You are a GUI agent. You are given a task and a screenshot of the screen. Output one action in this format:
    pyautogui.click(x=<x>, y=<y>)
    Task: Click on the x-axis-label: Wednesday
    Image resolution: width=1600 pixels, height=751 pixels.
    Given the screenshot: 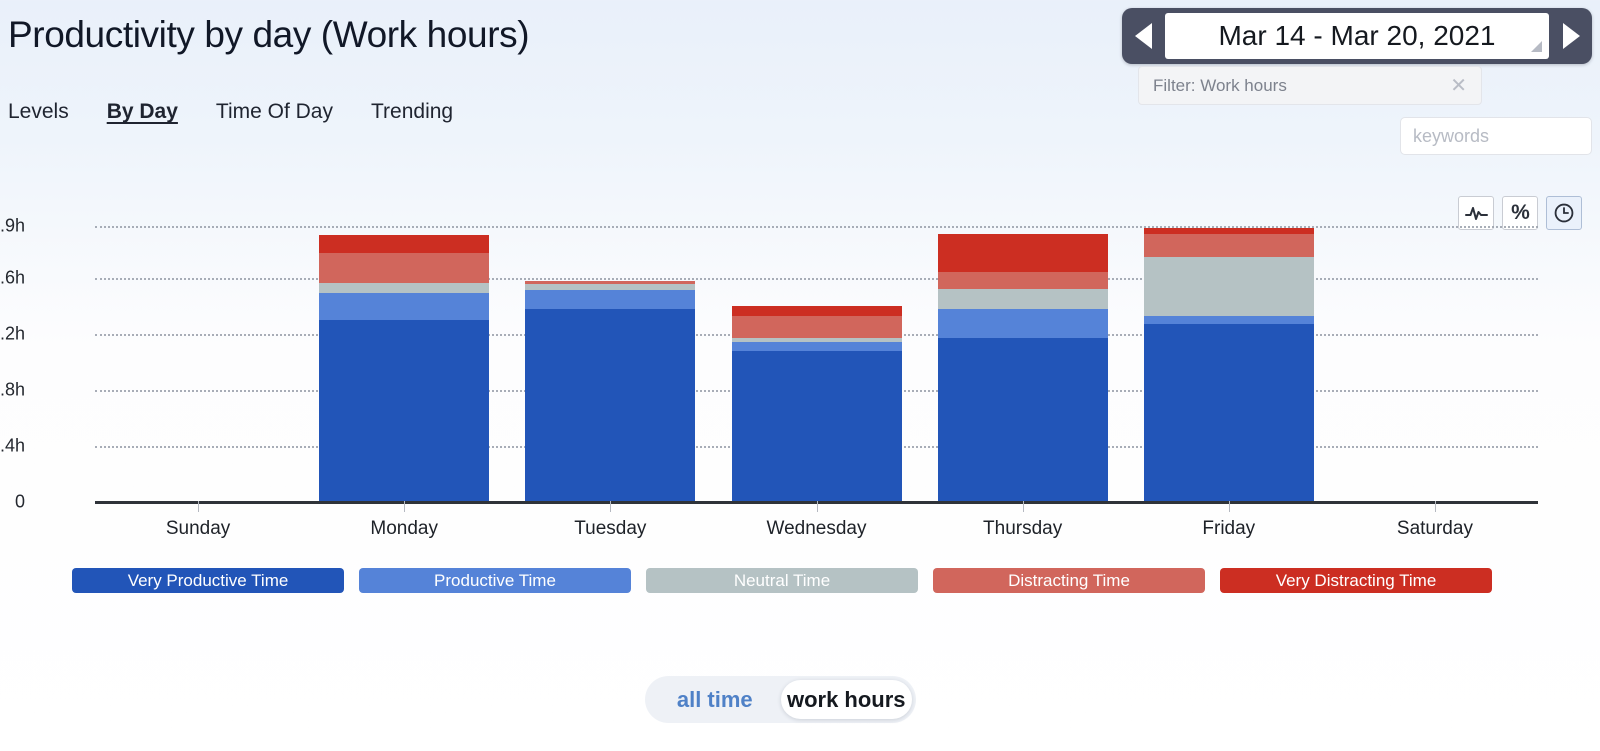 What is the action you would take?
    pyautogui.click(x=816, y=528)
    